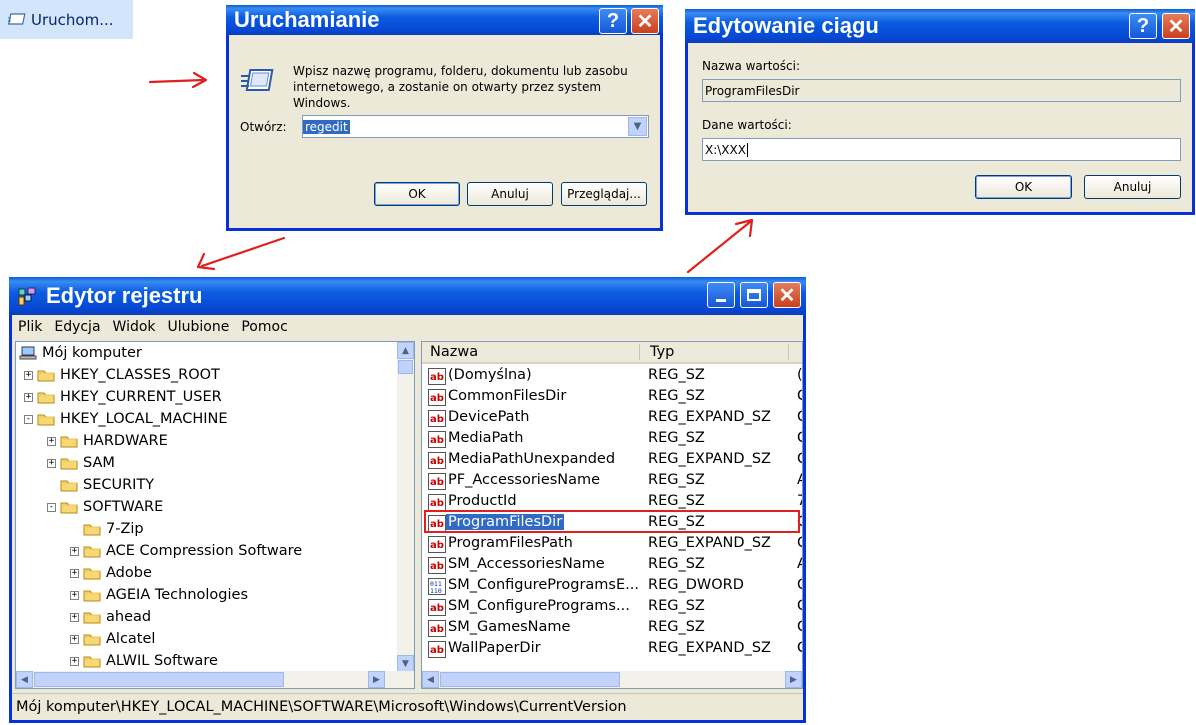 The image size is (1196, 725). Describe the element at coordinates (134, 327) in the screenshot. I see `menu-view: Widok` at that location.